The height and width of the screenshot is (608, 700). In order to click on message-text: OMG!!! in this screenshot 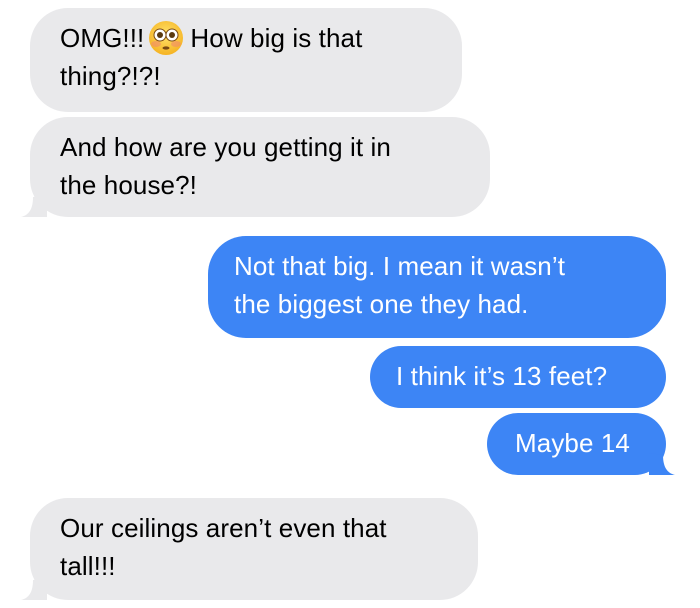, I will do `click(102, 38)`.